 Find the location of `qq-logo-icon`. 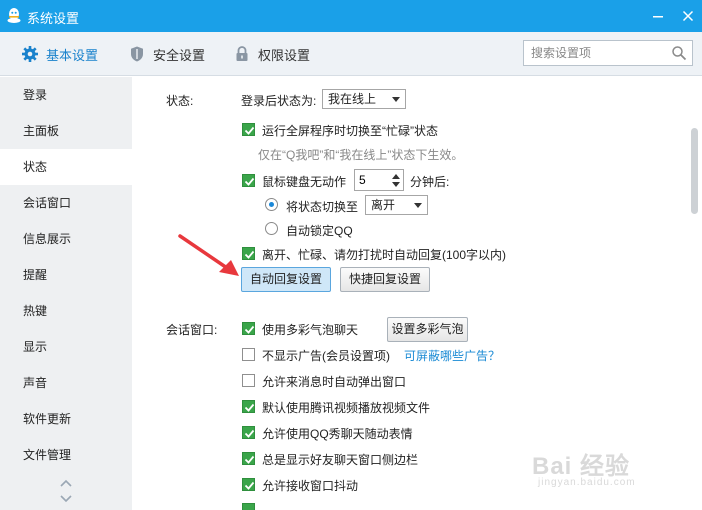

qq-logo-icon is located at coordinates (14, 15).